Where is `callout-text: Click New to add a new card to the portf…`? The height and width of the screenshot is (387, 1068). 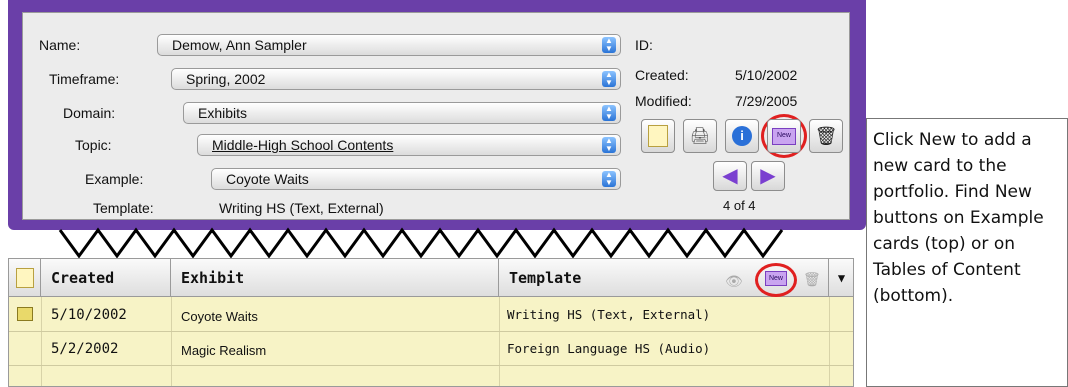 callout-text: Click New to add a new card to the portf… is located at coordinates (958, 218).